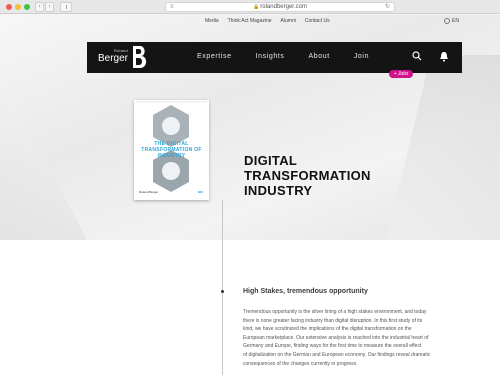 The height and width of the screenshot is (375, 500). What do you see at coordinates (149, 192) in the screenshot?
I see `cover-publisher: Roland Berger` at bounding box center [149, 192].